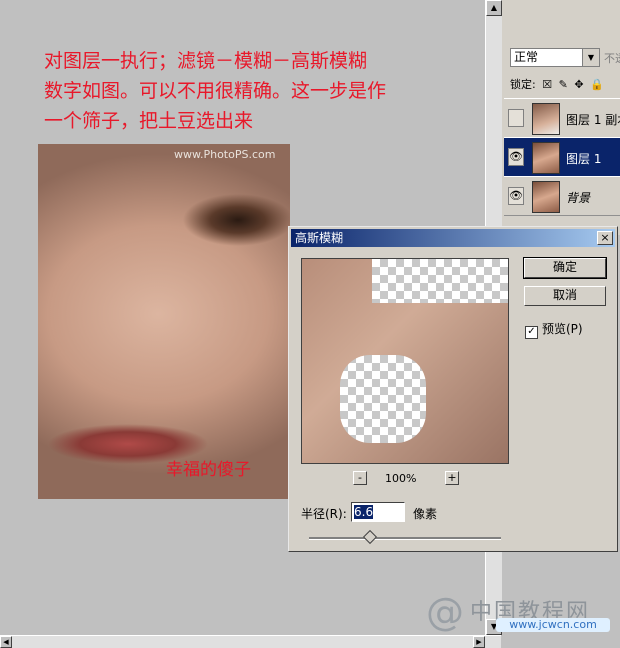 The width and height of the screenshot is (620, 648). Describe the element at coordinates (324, 514) in the screenshot. I see `radius-label: 半径(R):` at that location.